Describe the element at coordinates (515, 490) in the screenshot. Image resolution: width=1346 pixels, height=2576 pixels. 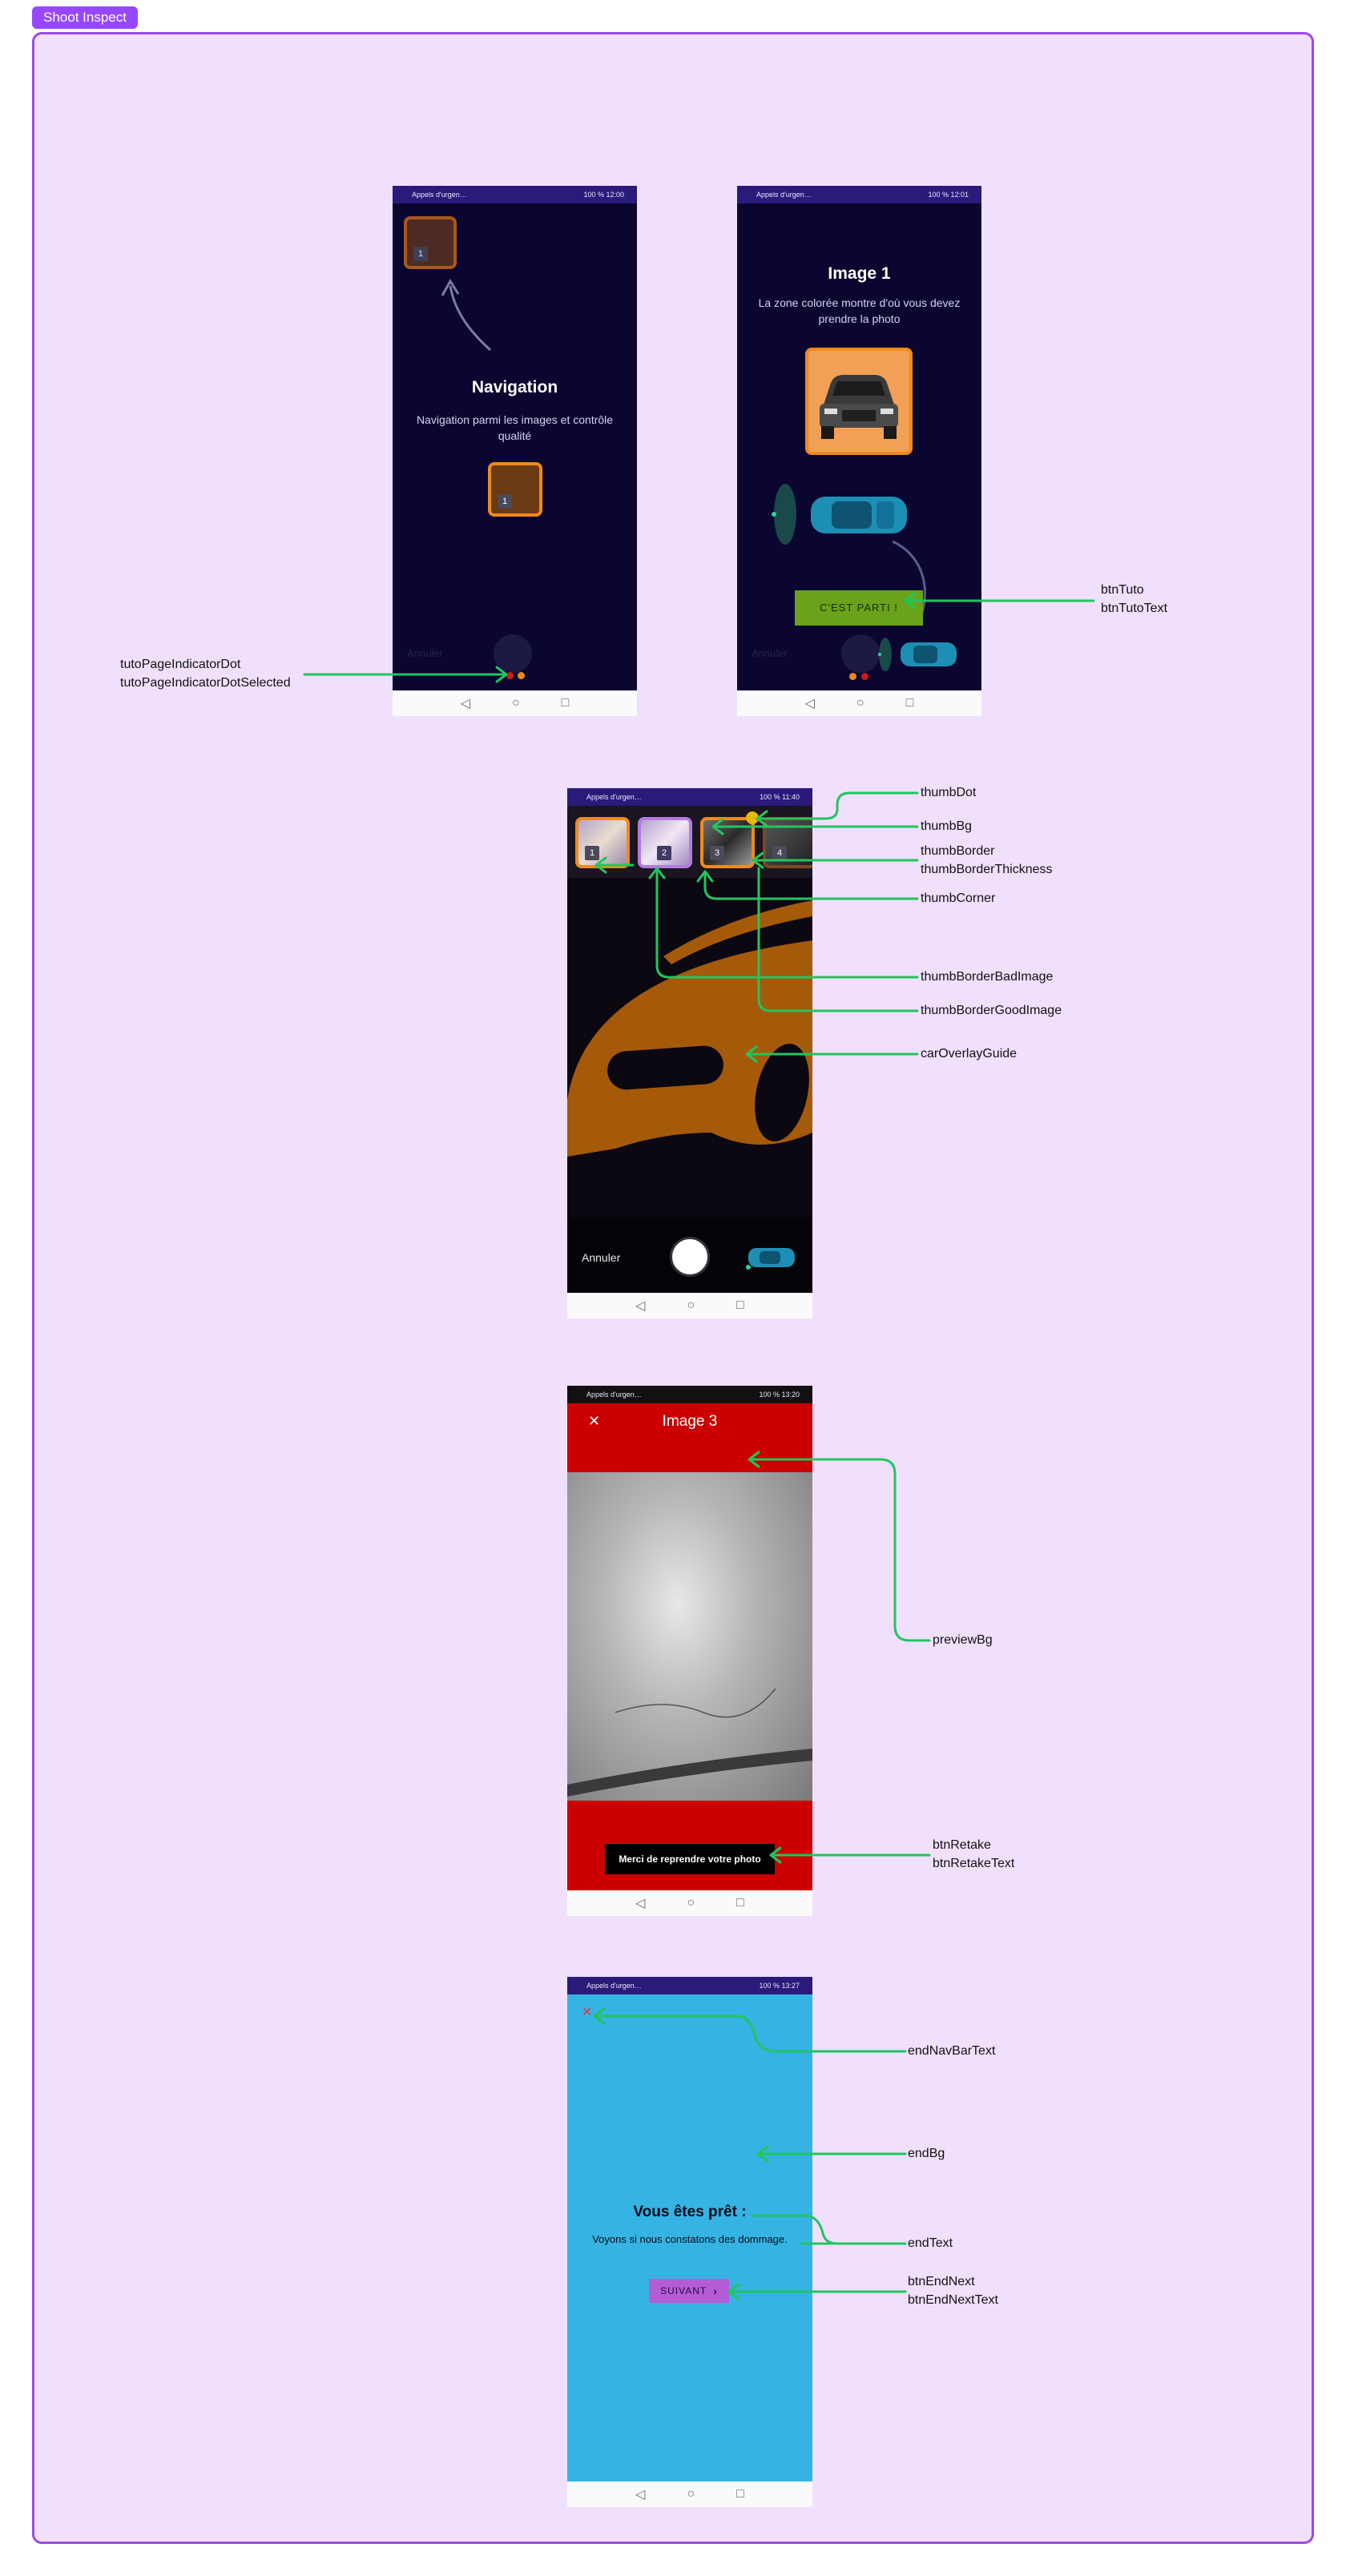
I see `thumbnail-center: 1` at that location.